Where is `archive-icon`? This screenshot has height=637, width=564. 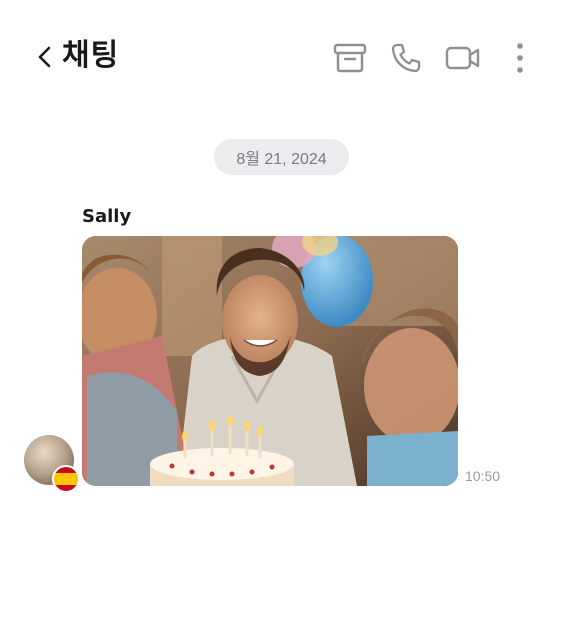
archive-icon is located at coordinates (350, 58).